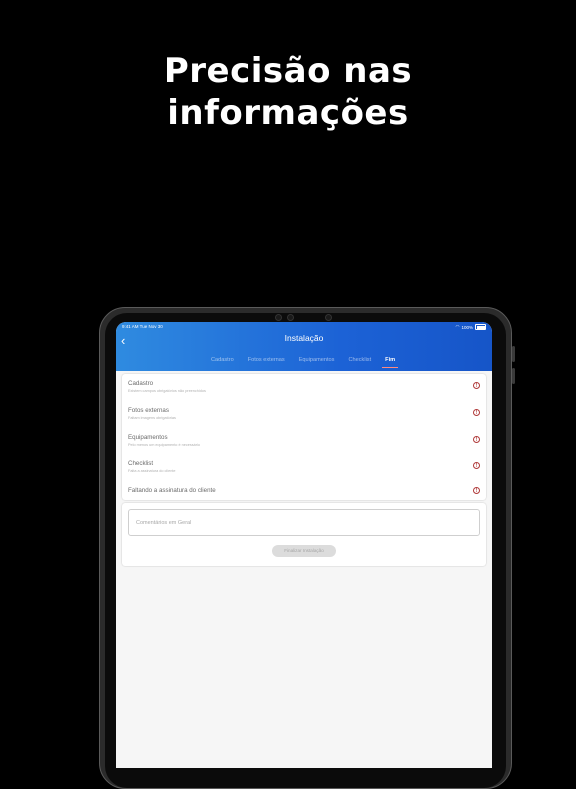  Describe the element at coordinates (152, 418) in the screenshot. I see `summary-item-subtitle: Faltam imagens obrigatórias` at that location.